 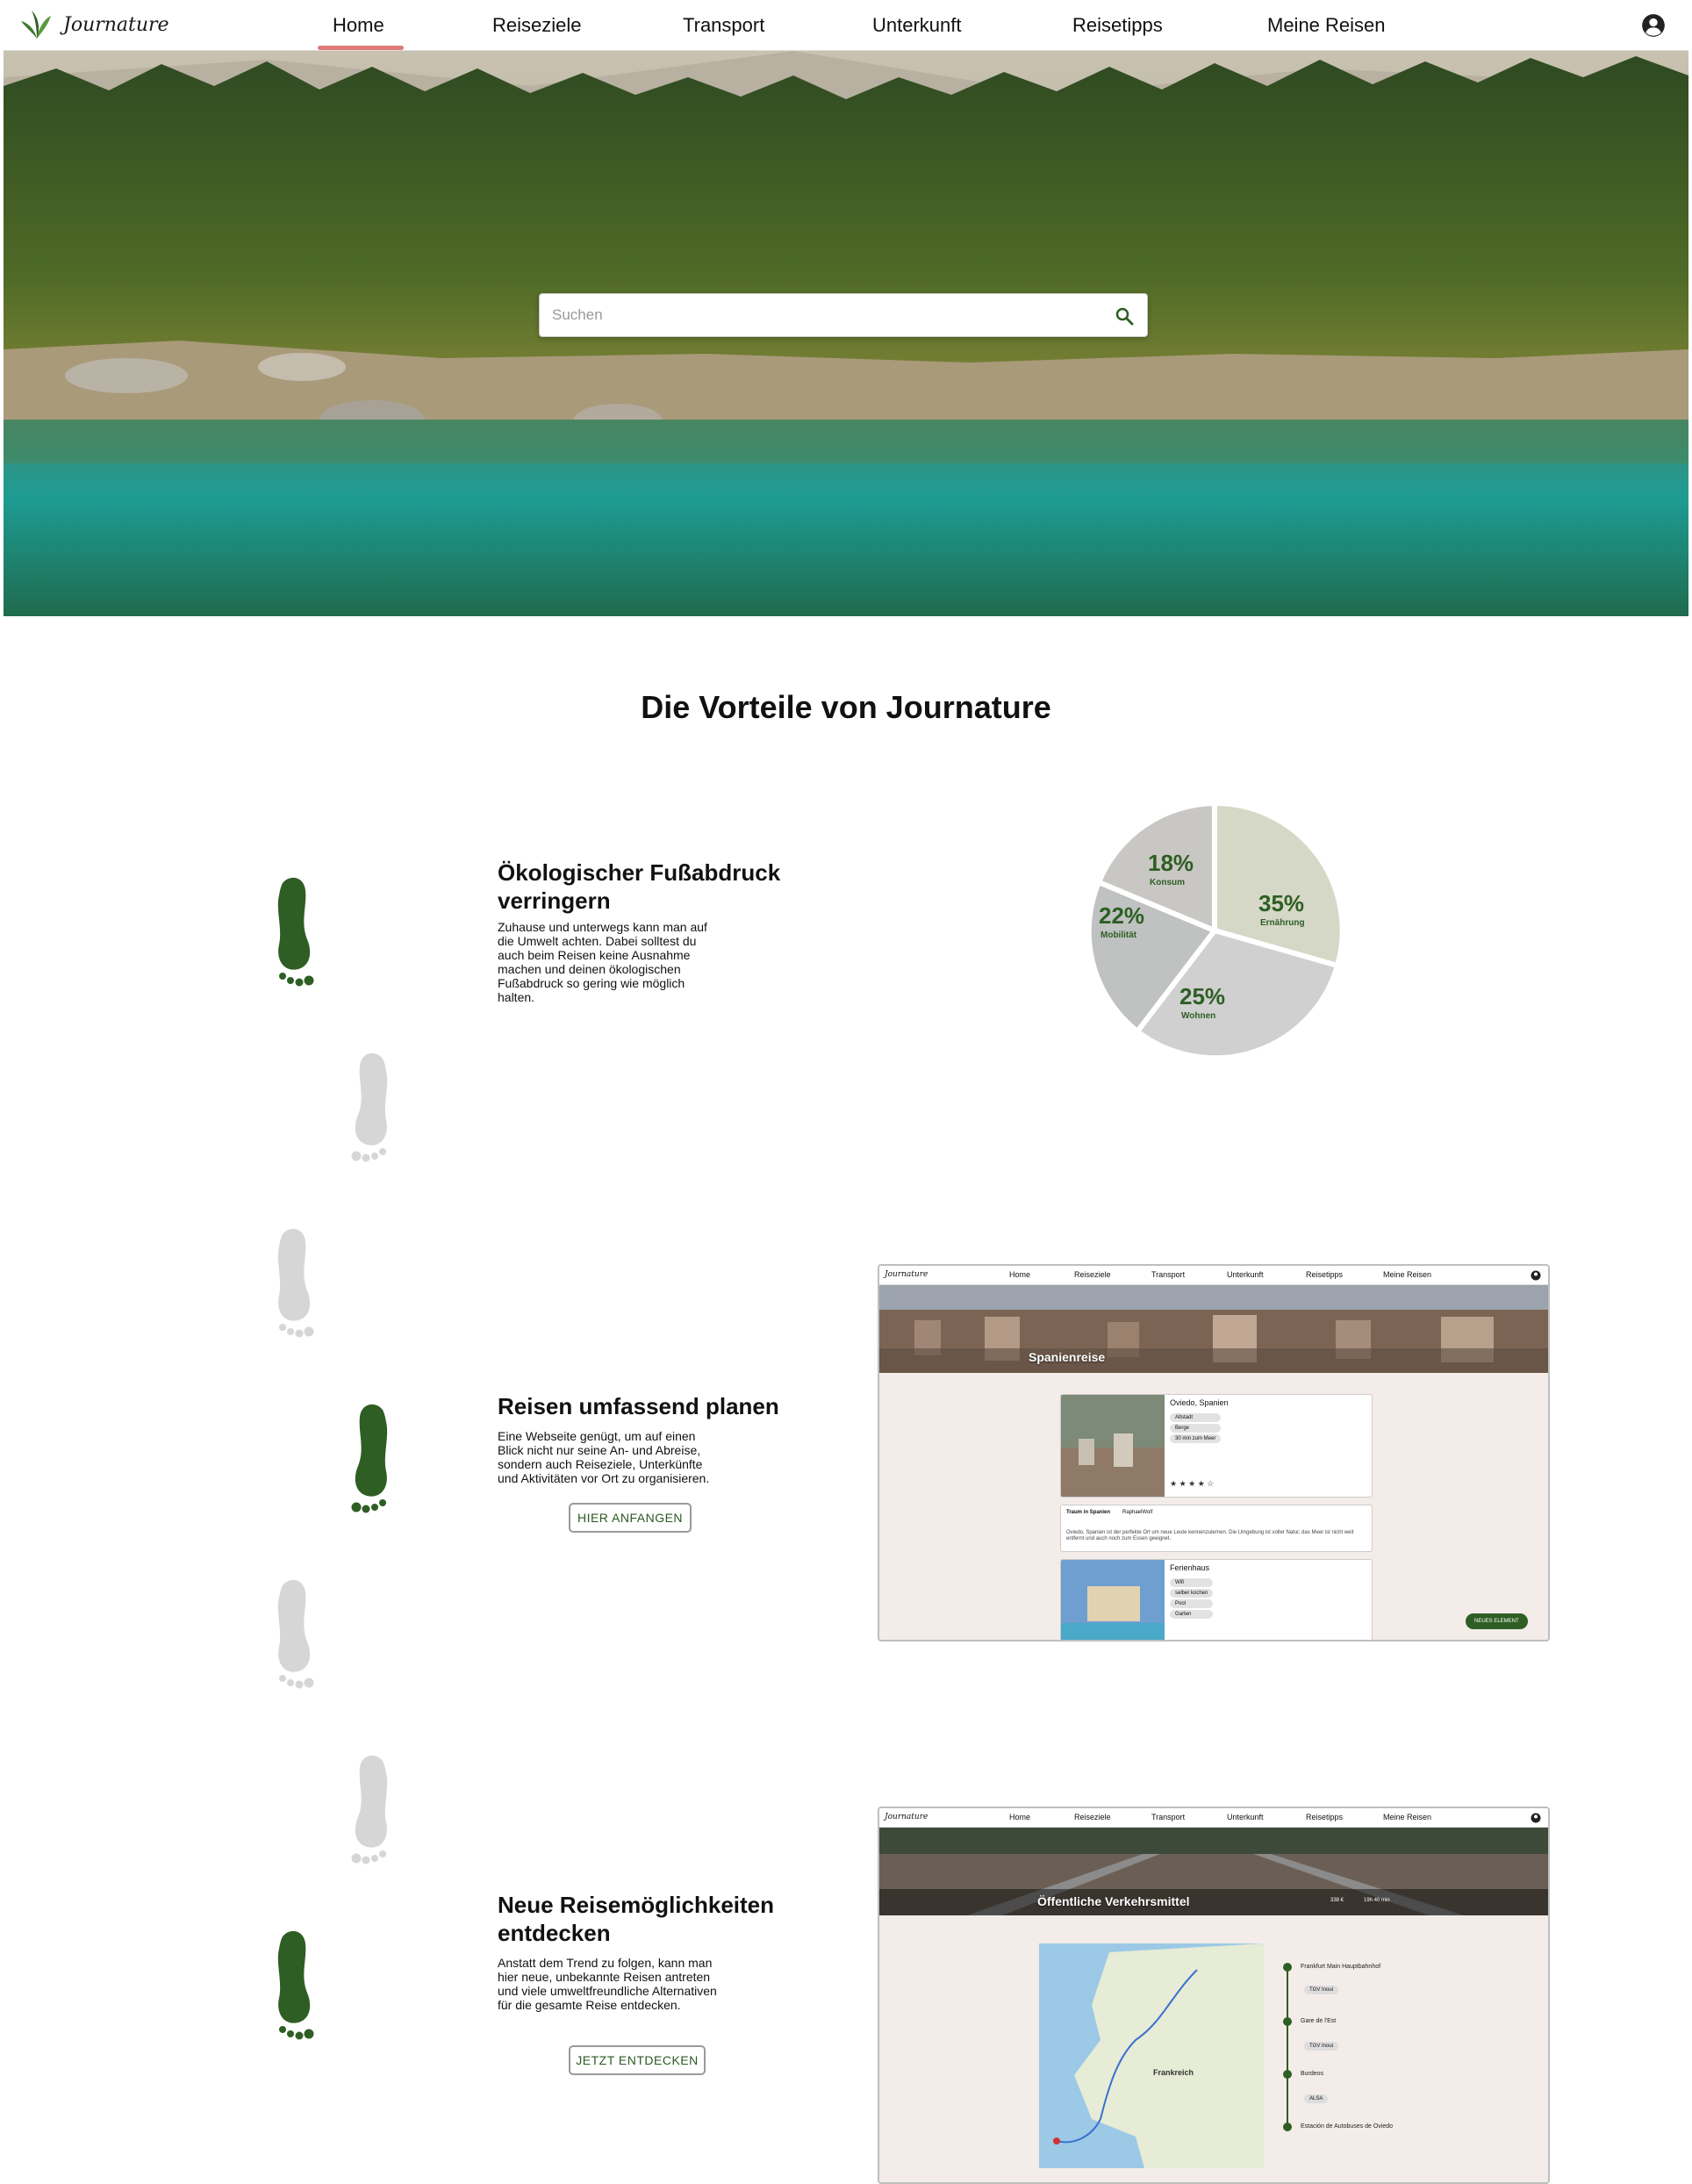 What do you see at coordinates (723, 25) in the screenshot?
I see `nav-item-transport: Transport` at bounding box center [723, 25].